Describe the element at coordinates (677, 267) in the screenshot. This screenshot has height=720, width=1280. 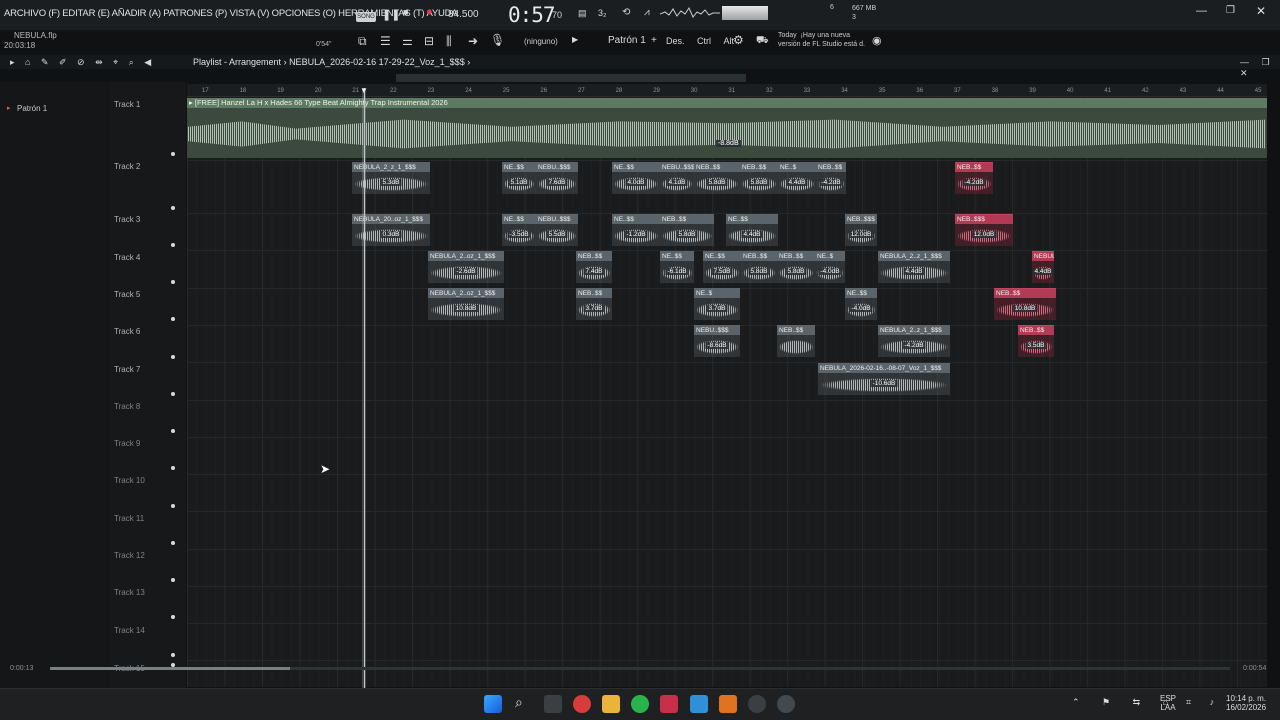
I see `audio-clip: NE..$$ -6.1dB` at that location.